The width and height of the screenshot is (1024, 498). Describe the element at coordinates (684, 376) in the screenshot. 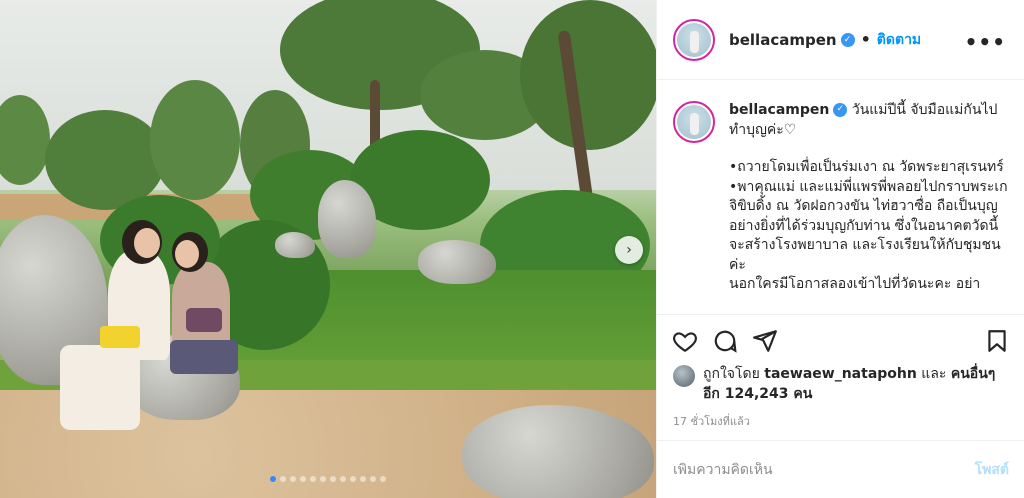

I see `liker-avatar` at that location.